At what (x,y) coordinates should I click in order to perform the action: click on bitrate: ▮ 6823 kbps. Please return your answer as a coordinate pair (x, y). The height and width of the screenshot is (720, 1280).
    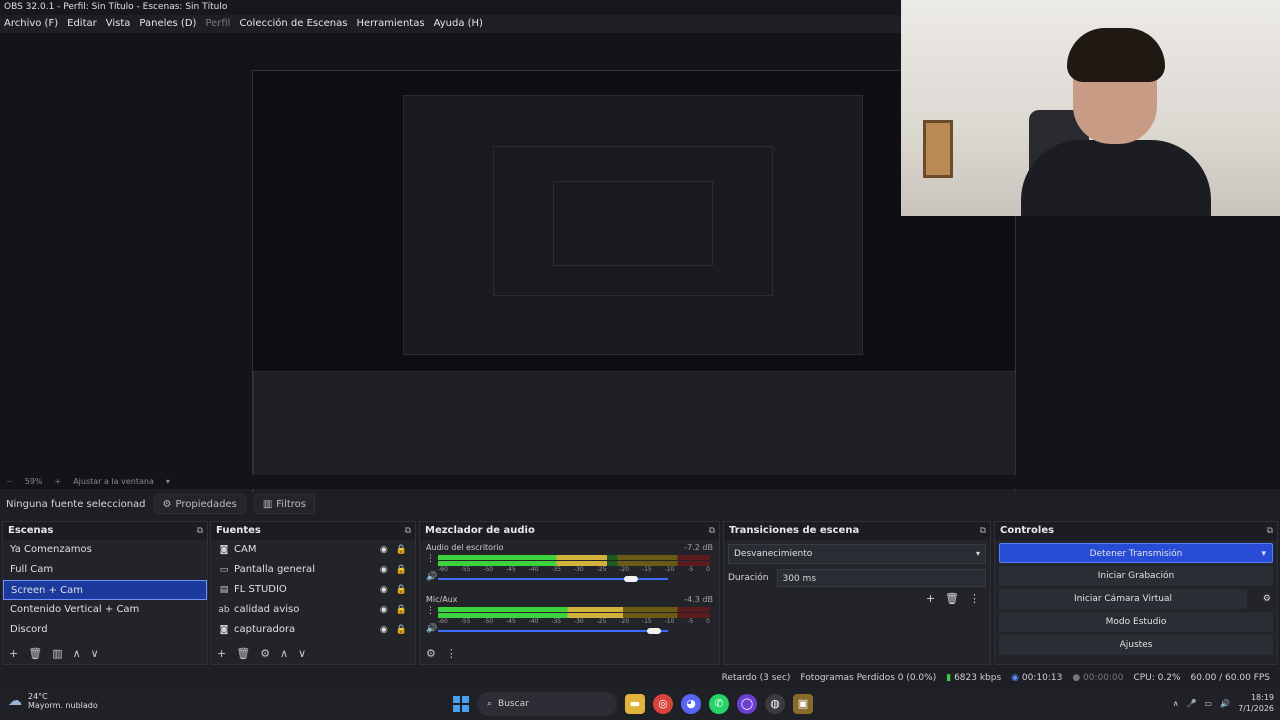
    Looking at the image, I should click on (974, 678).